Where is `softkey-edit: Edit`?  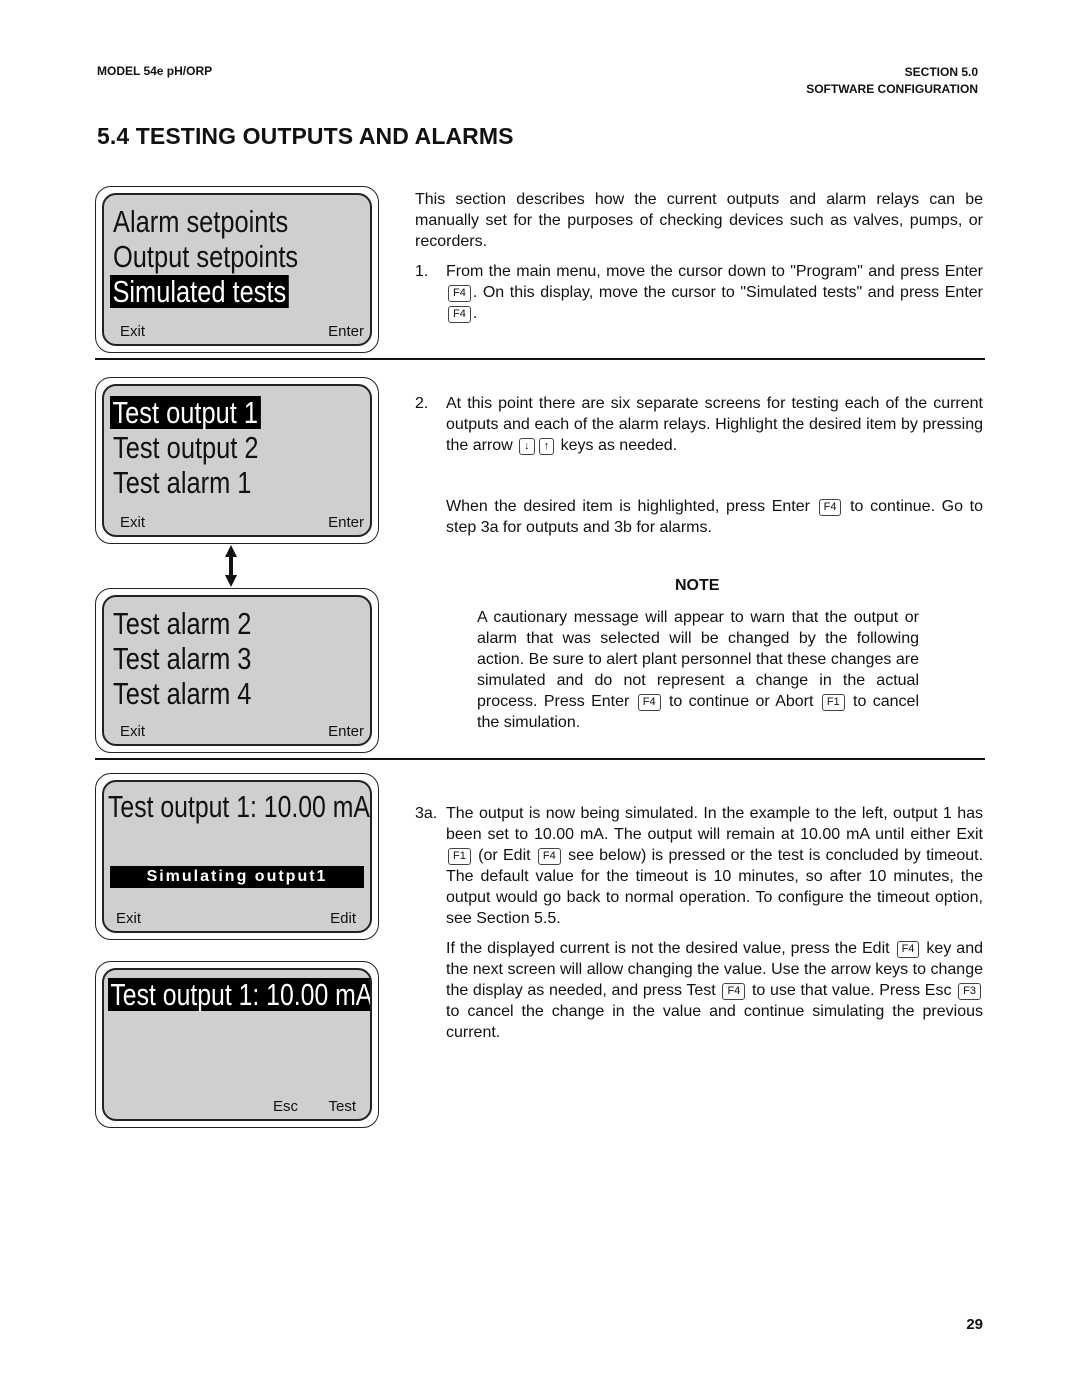
softkey-edit: Edit is located at coordinates (343, 918).